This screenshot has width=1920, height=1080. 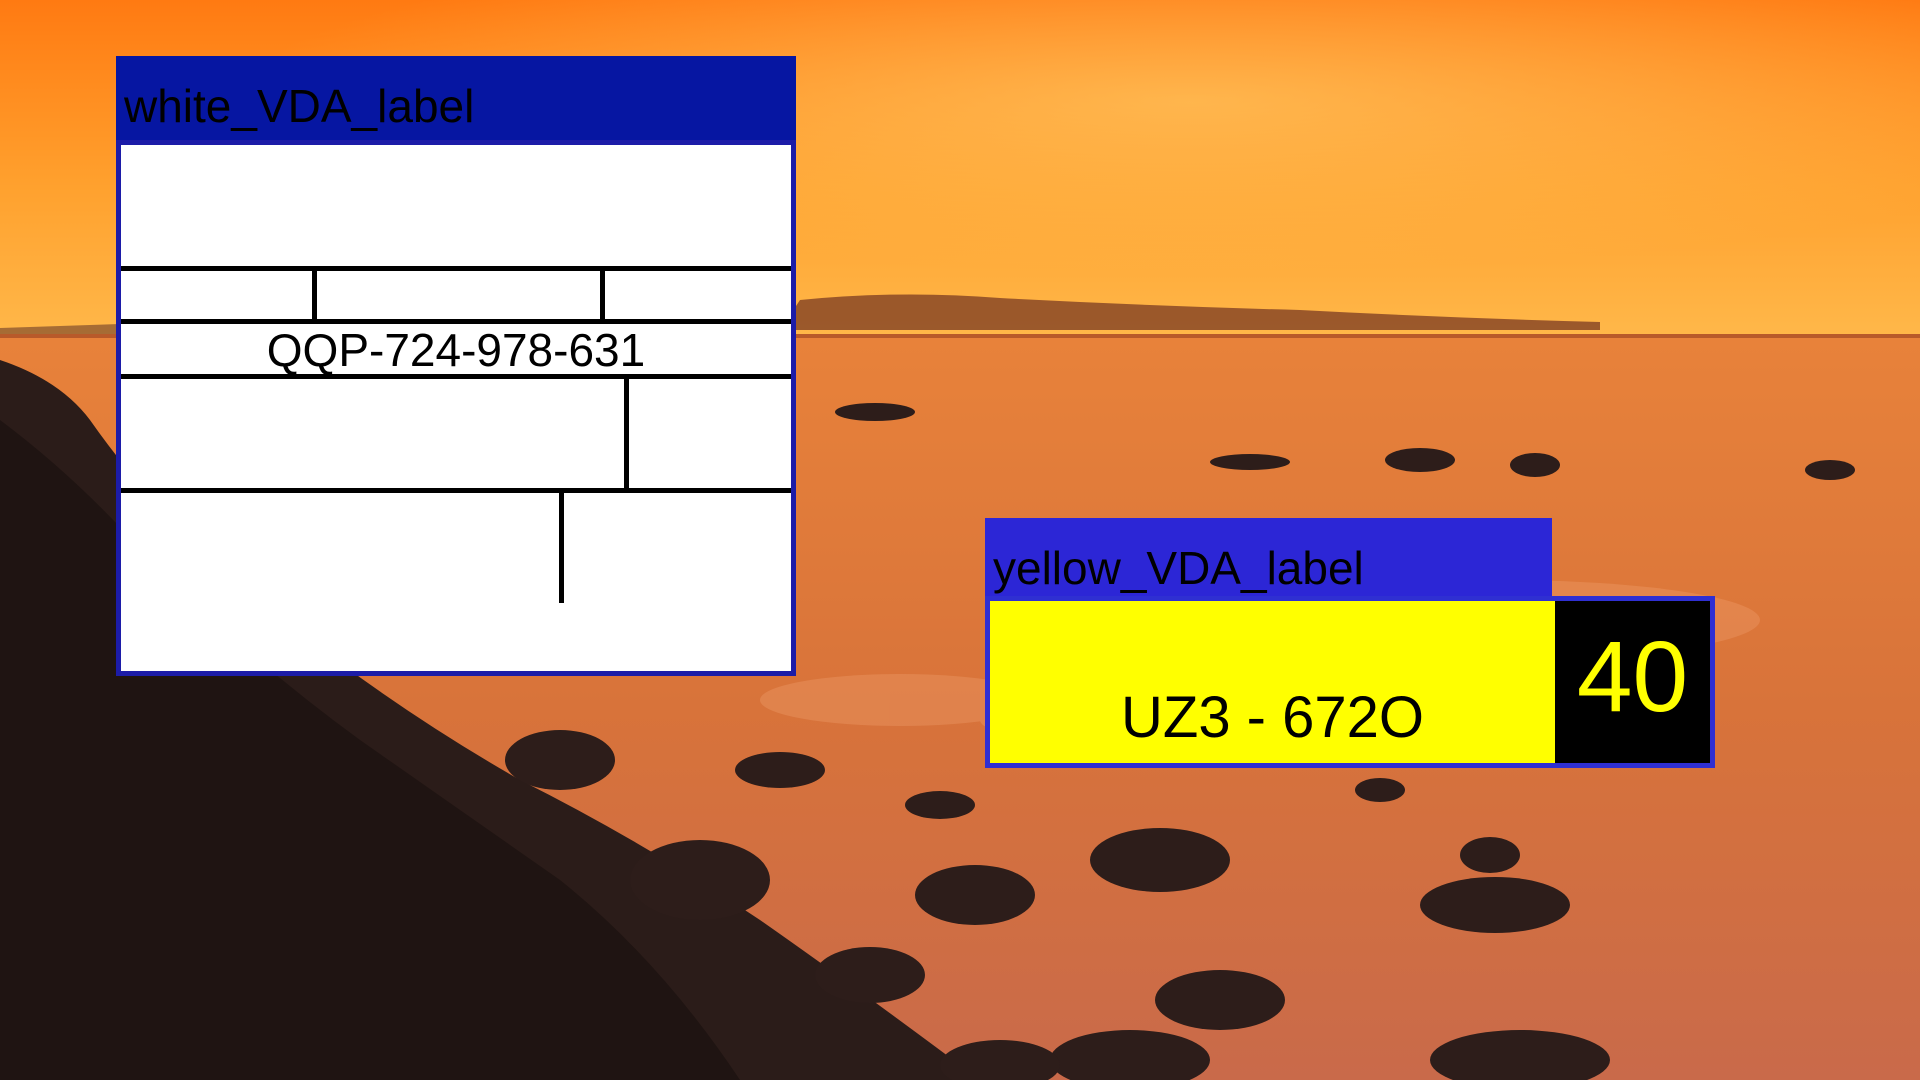 What do you see at coordinates (456, 350) in the screenshot?
I see `vda-code-text: QQP-724-978-631` at bounding box center [456, 350].